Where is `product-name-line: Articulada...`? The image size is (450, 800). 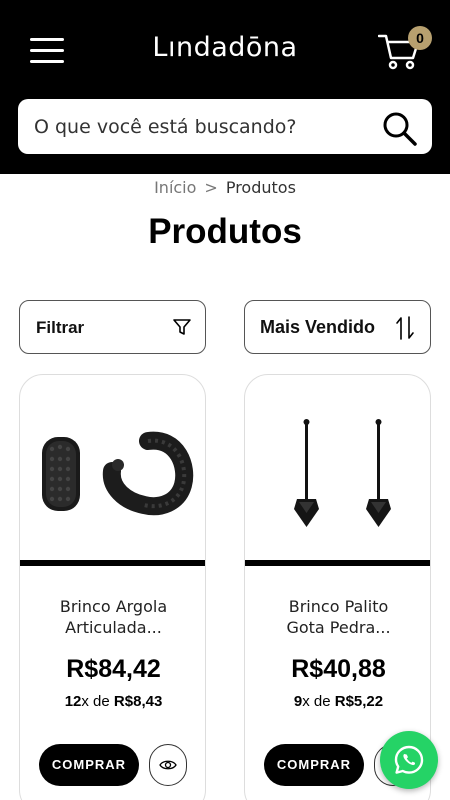 product-name-line: Articulada... is located at coordinates (113, 627).